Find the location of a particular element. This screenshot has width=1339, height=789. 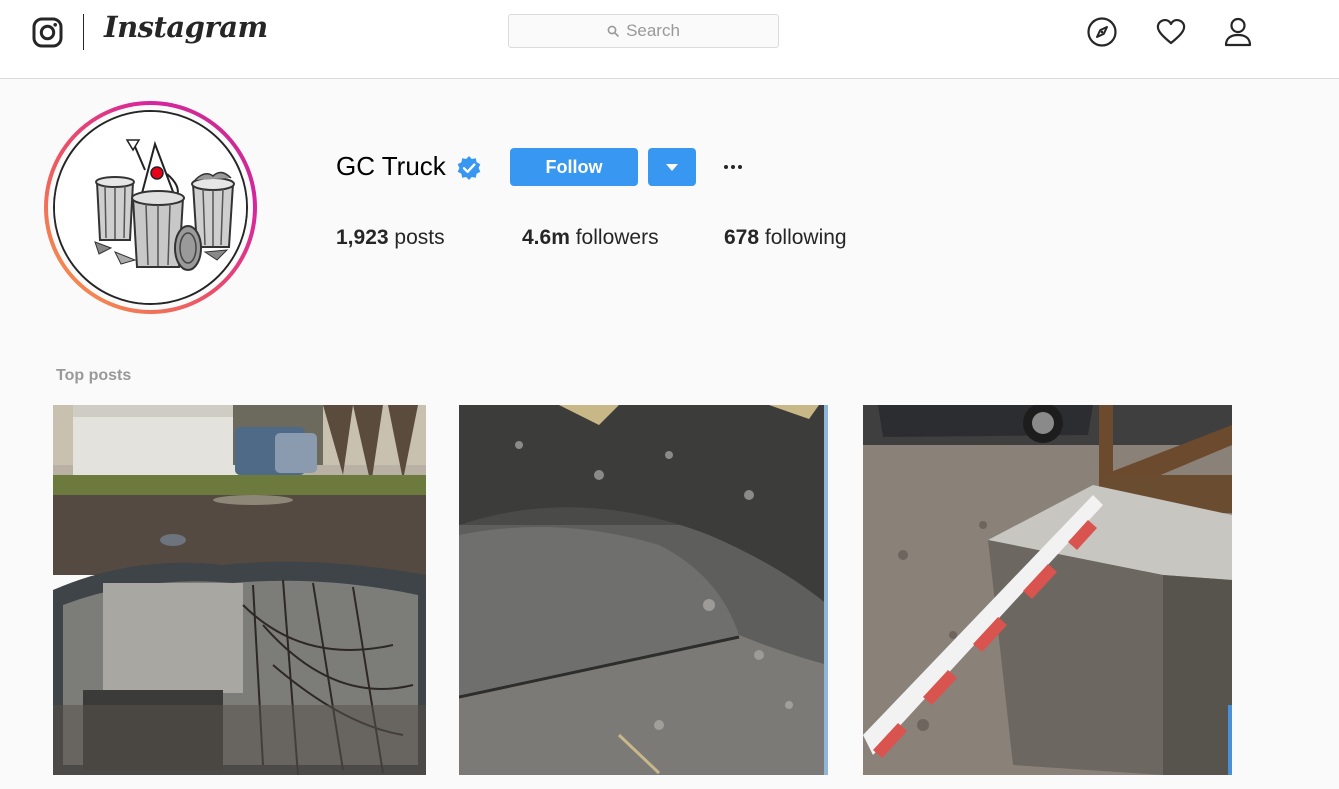

post-thumbnail-concrete is located at coordinates (1047, 590).